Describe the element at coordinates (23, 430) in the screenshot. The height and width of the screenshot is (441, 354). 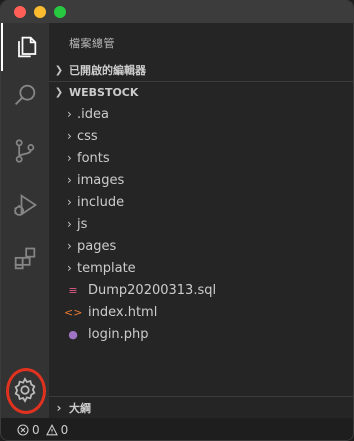
I see `error-icon` at that location.